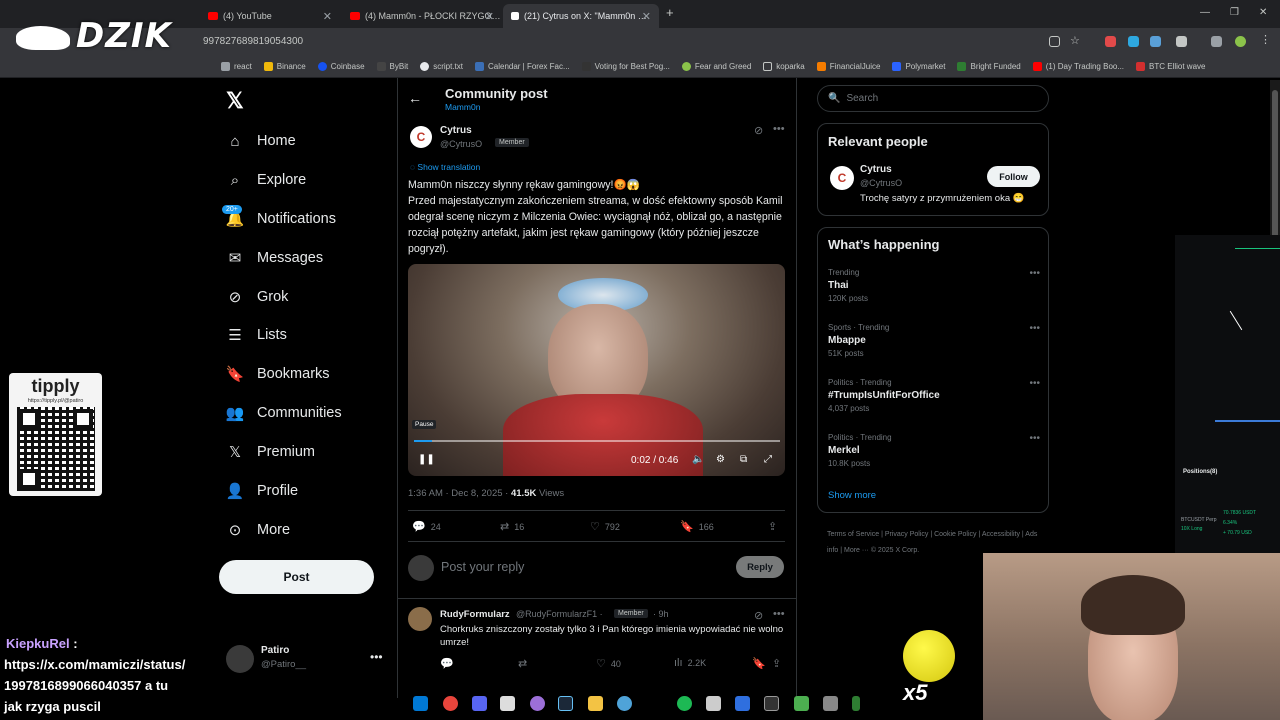  Describe the element at coordinates (281, 219) in the screenshot. I see `sidebar-item-notifications: 🔔 Notifications` at that location.